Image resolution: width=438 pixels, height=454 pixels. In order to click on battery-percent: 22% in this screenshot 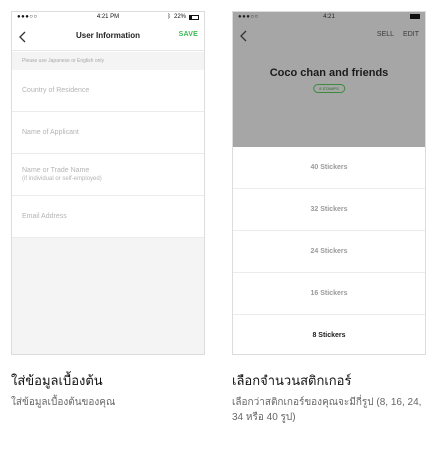, I will do `click(179, 17)`.